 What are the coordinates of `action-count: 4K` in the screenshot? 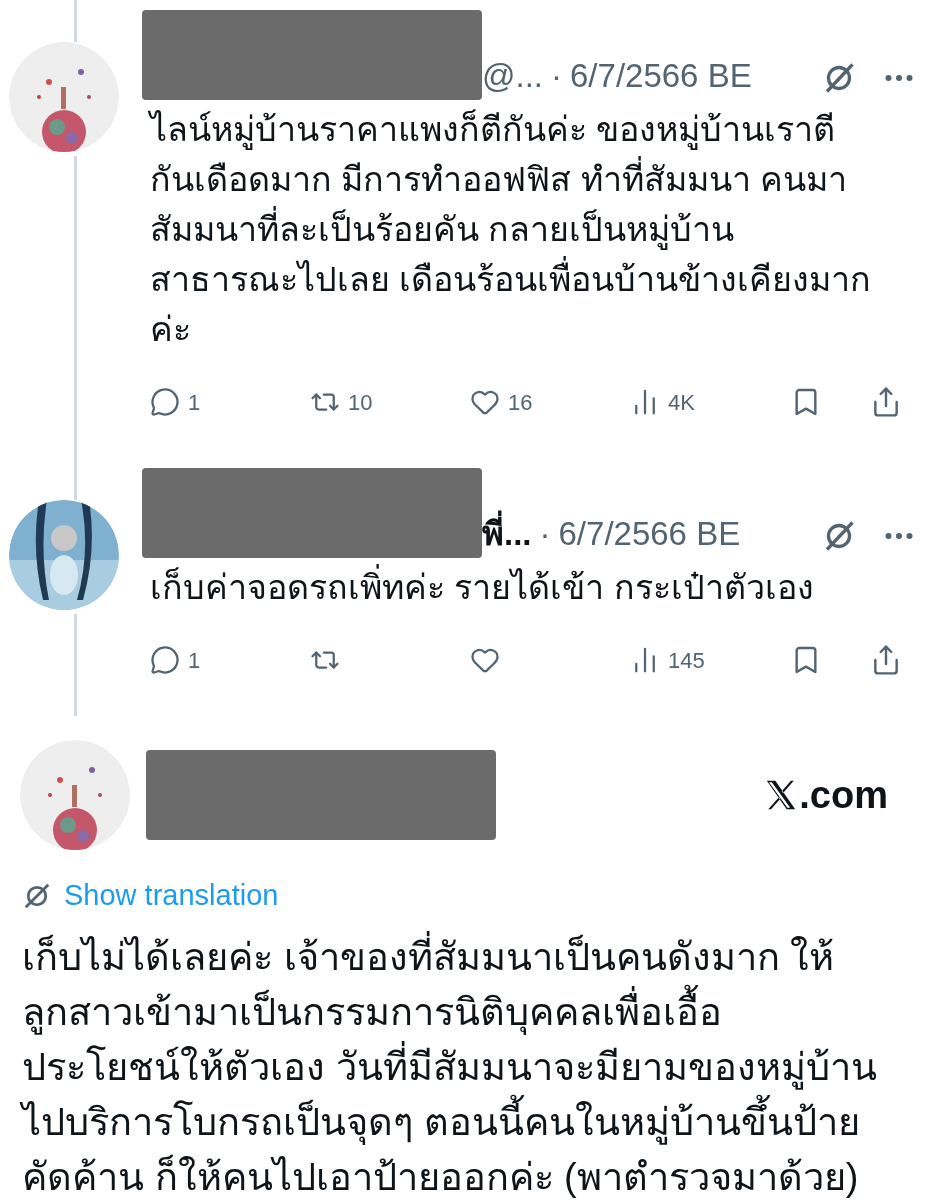 It's located at (681, 402).